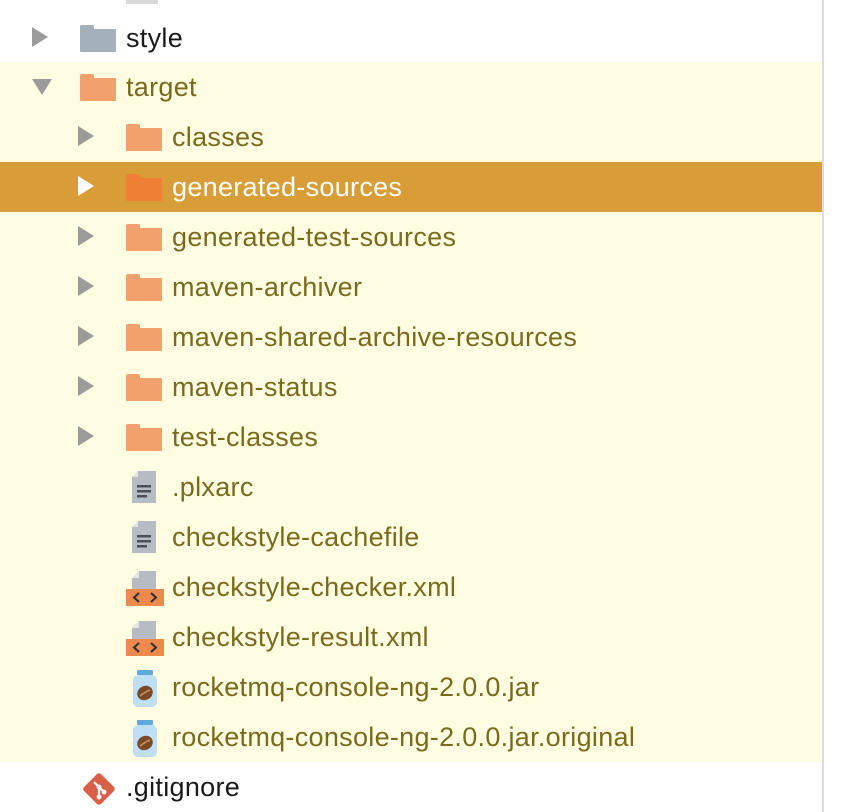  What do you see at coordinates (411, 437) in the screenshot?
I see `tree-item-test-classes: test-classes` at bounding box center [411, 437].